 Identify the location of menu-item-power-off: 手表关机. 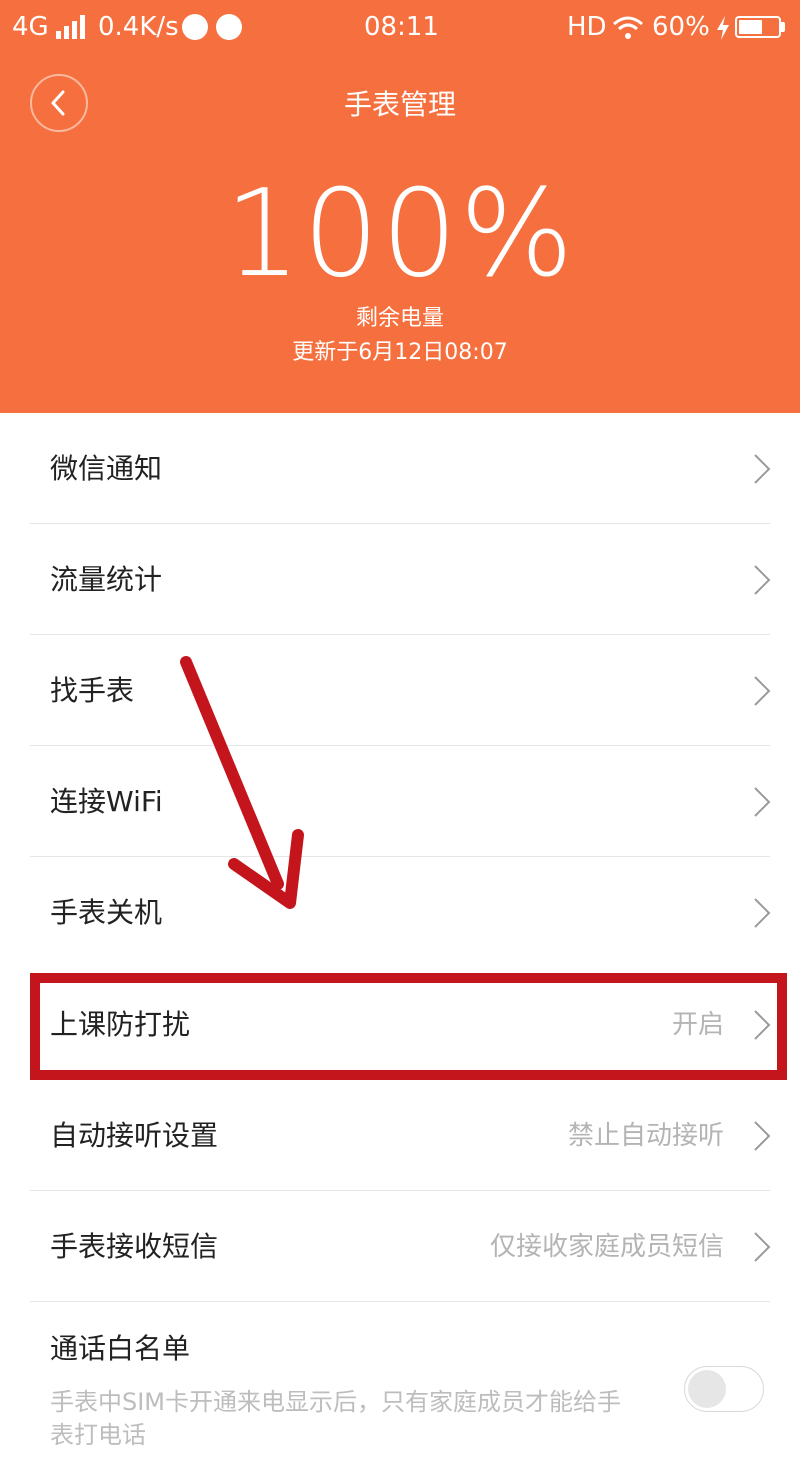
(400, 913).